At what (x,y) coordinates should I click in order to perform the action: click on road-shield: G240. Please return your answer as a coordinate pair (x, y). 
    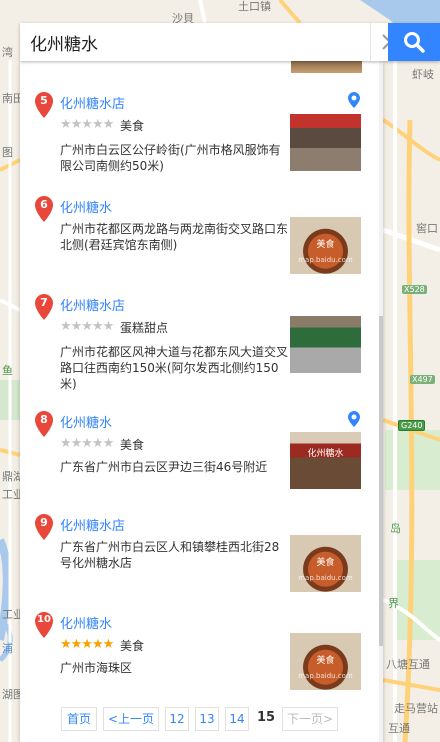
    Looking at the image, I should click on (412, 425).